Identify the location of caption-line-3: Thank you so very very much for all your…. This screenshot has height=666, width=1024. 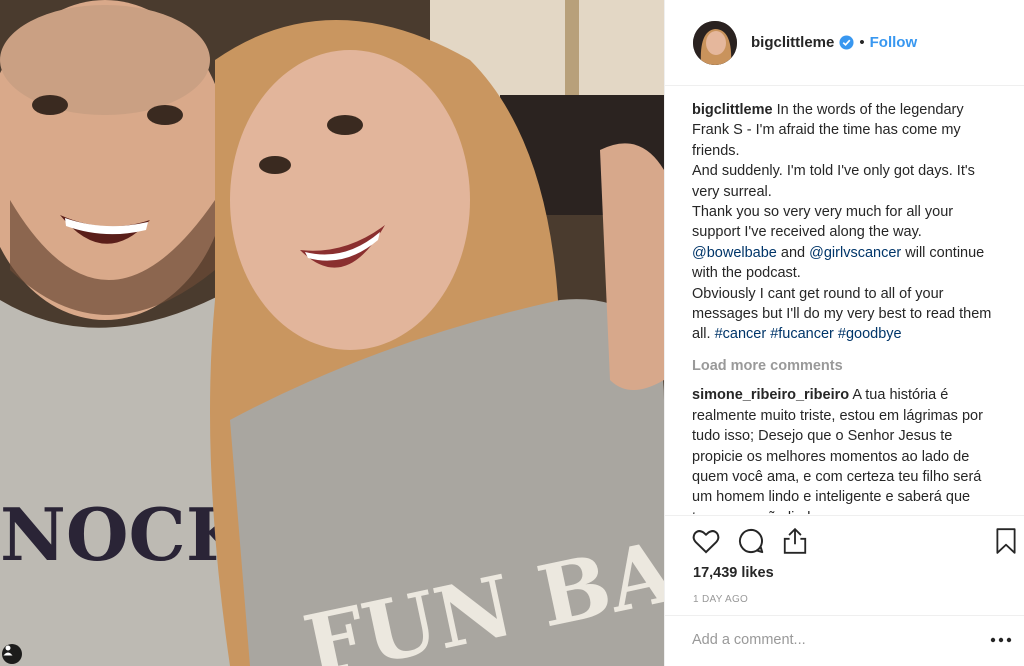
(823, 222).